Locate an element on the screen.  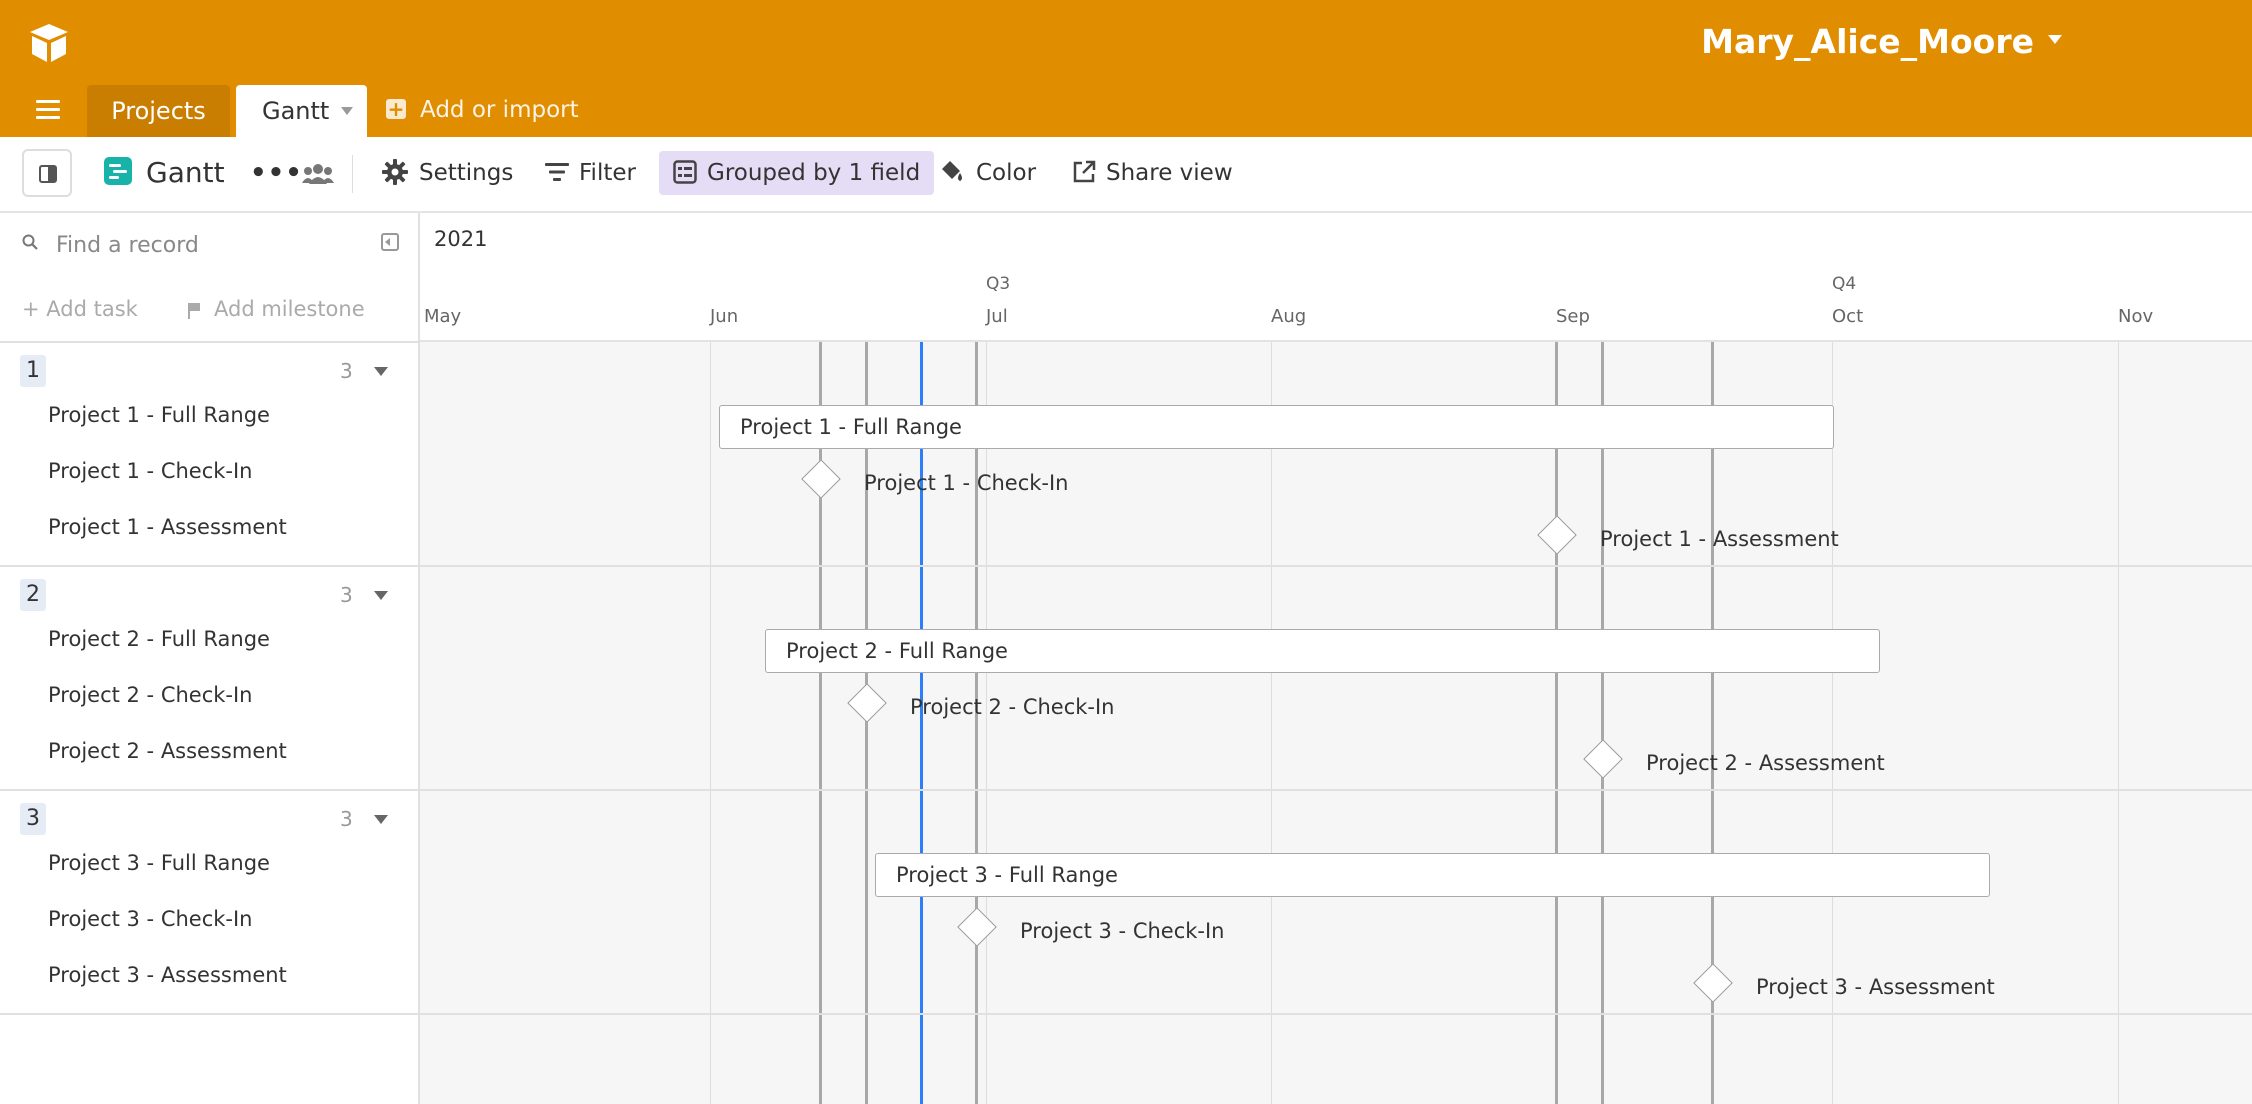
filter-button: Filter is located at coordinates (590, 173).